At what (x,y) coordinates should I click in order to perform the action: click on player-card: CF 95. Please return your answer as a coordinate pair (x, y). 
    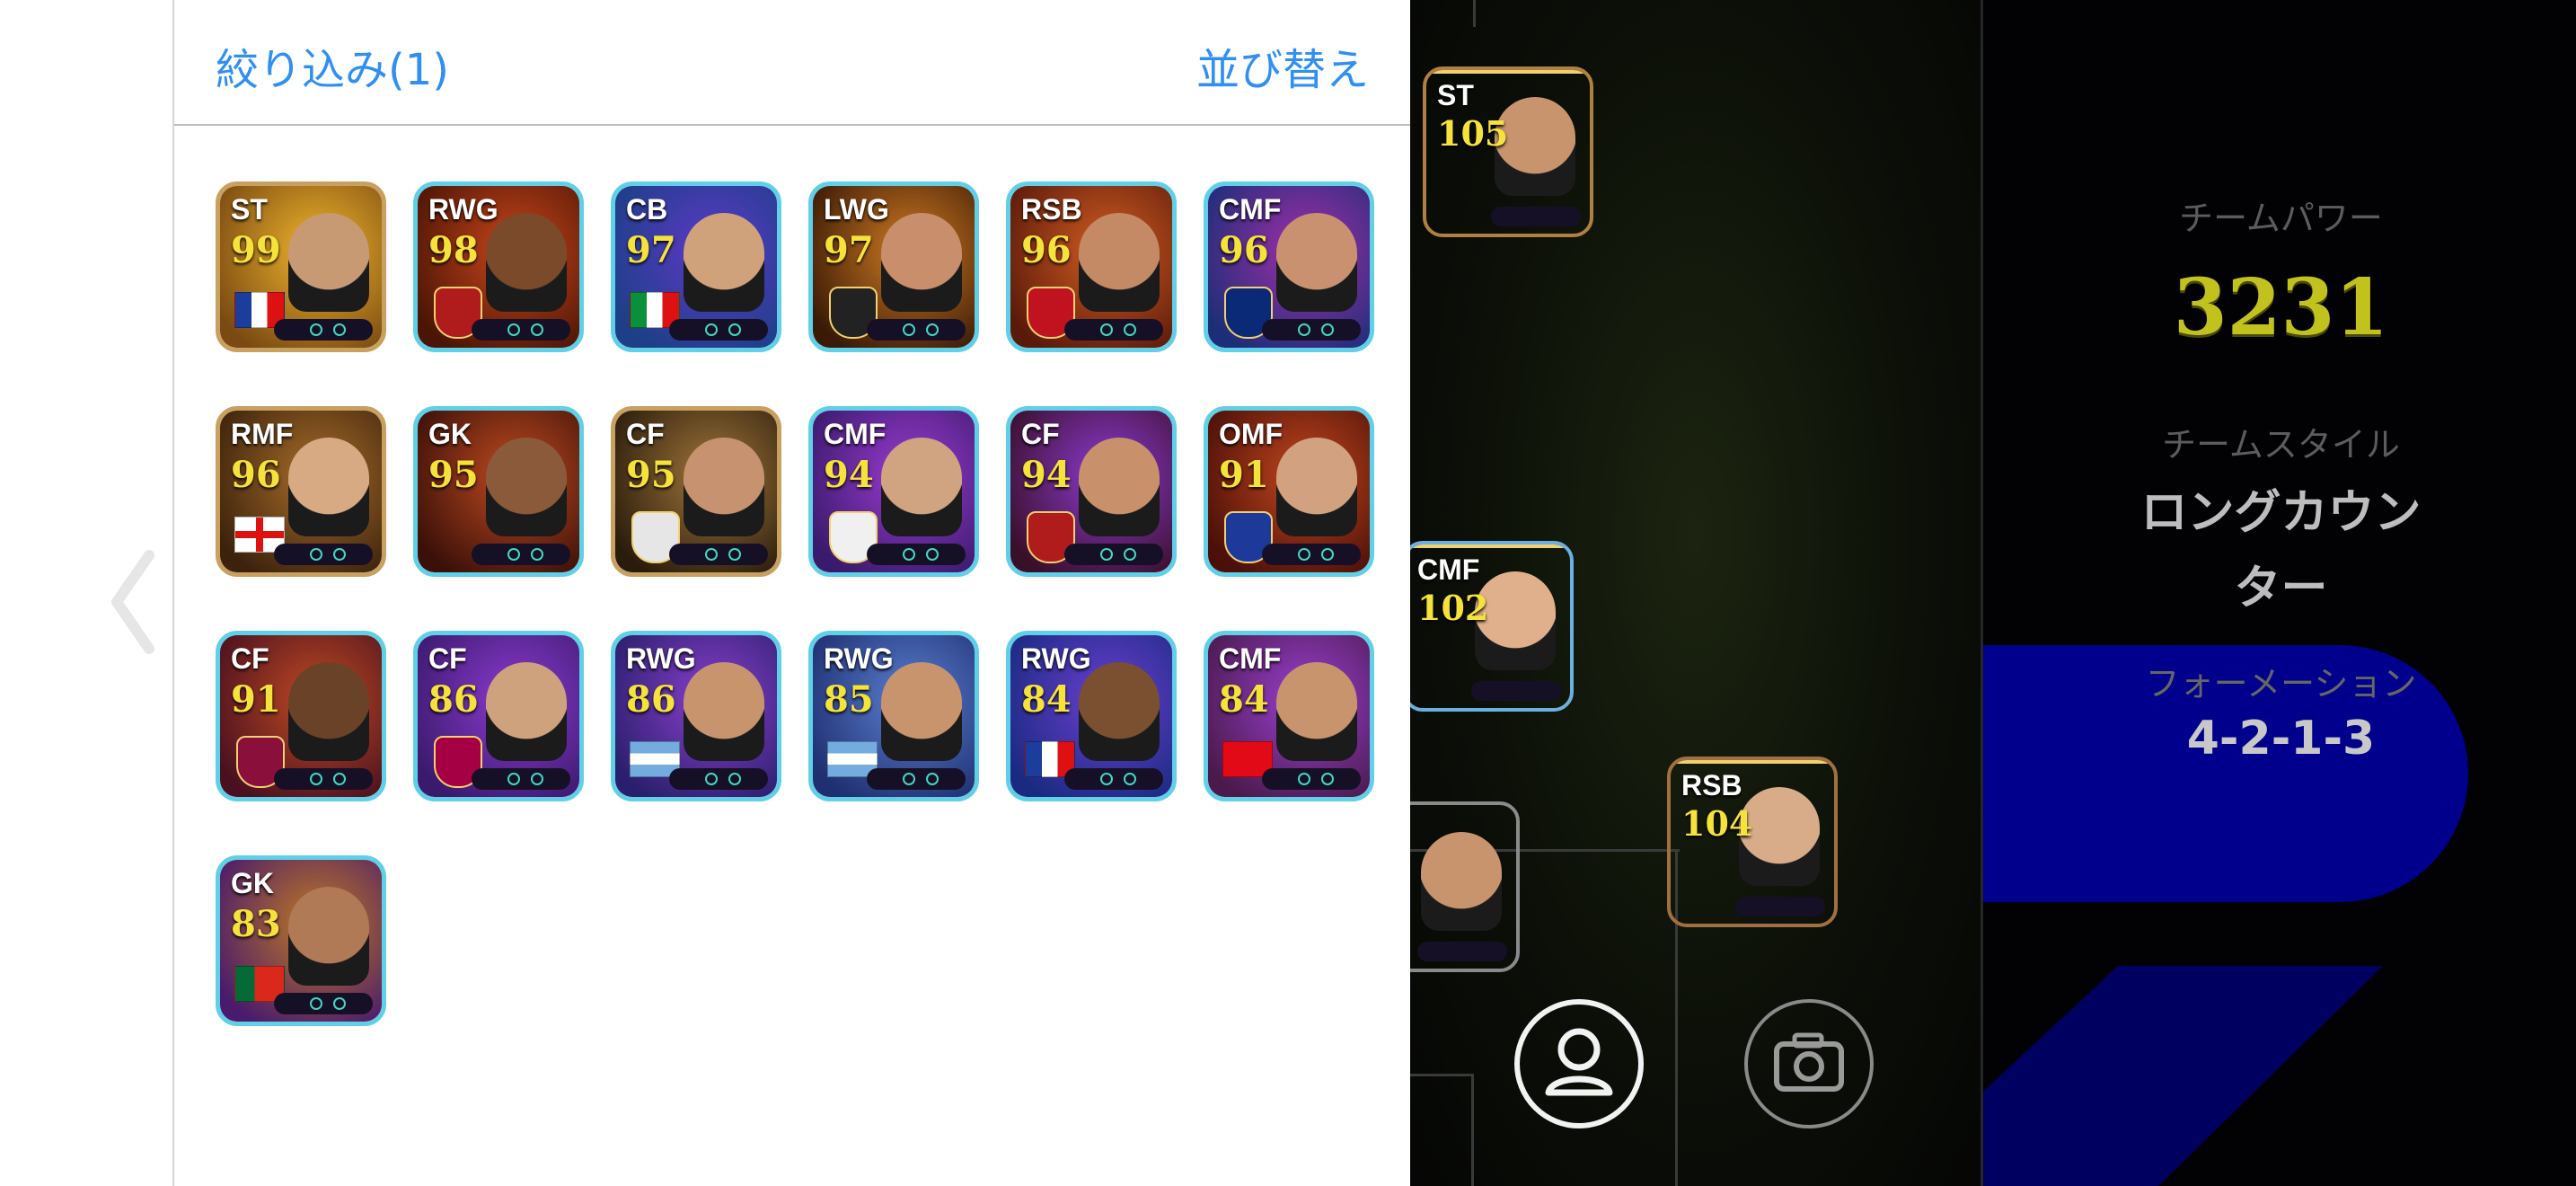
    Looking at the image, I should click on (696, 491).